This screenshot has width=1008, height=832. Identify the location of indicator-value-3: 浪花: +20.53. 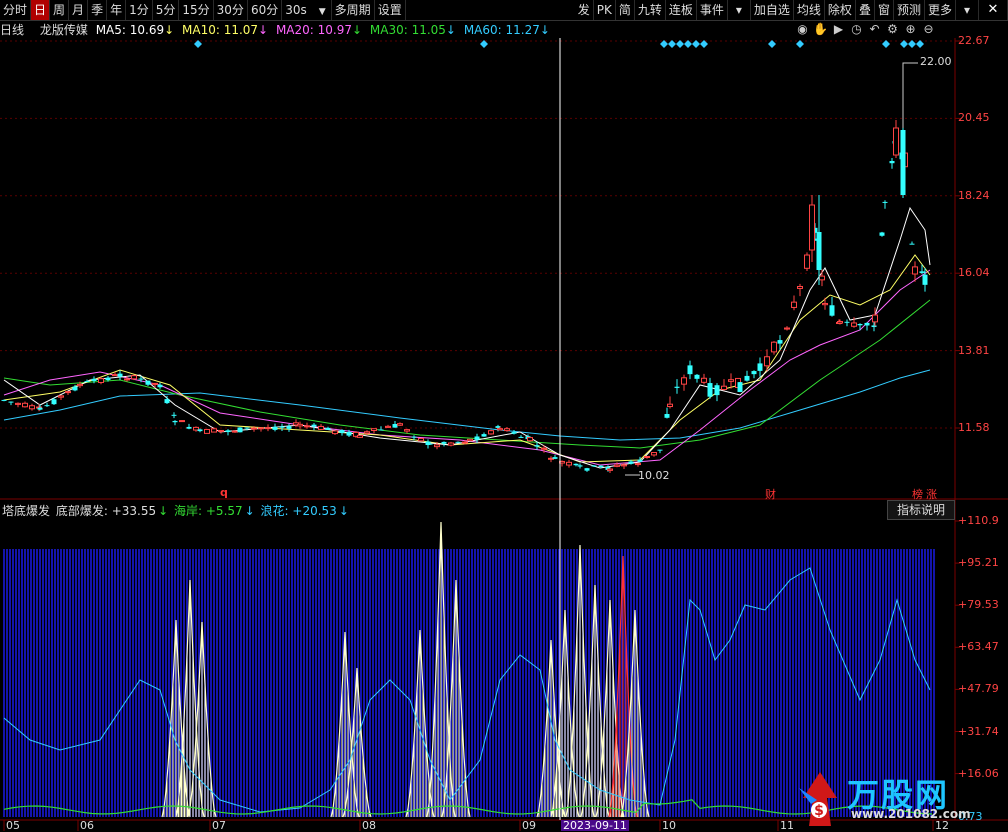
(298, 511).